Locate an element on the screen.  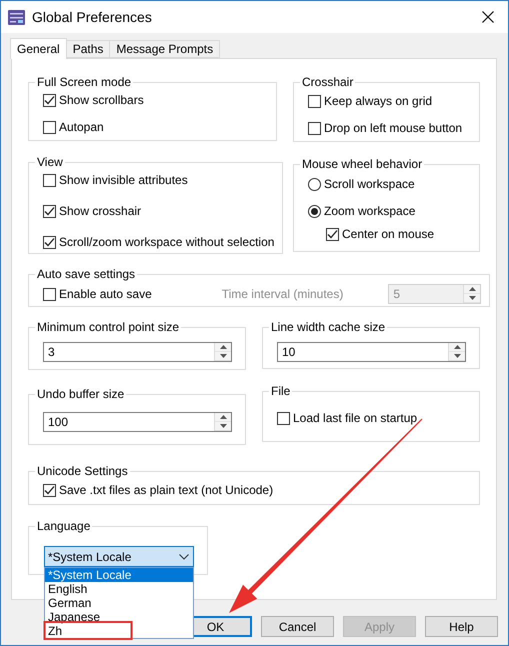
checkbox-label: Autopan is located at coordinates (81, 127).